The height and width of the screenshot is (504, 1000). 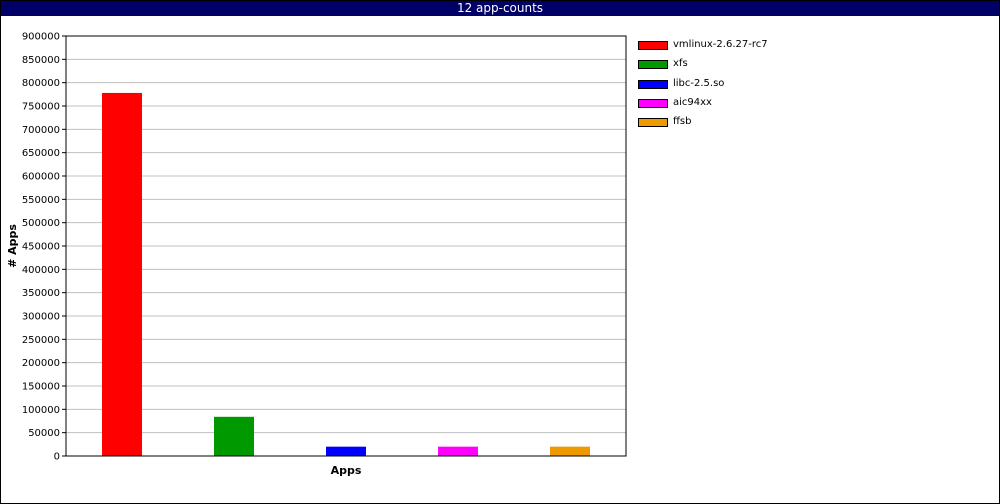 I want to click on y-tick-label: 50000, so click(x=44, y=433).